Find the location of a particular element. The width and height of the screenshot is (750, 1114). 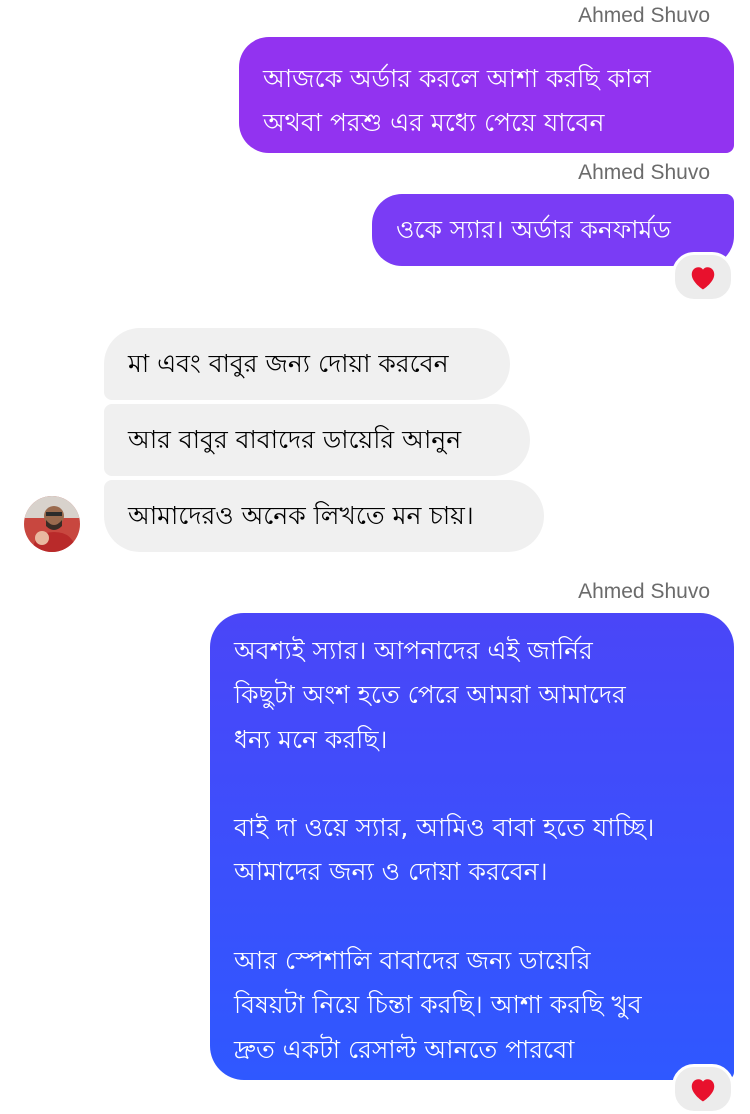

avatar-photo is located at coordinates (52, 524).